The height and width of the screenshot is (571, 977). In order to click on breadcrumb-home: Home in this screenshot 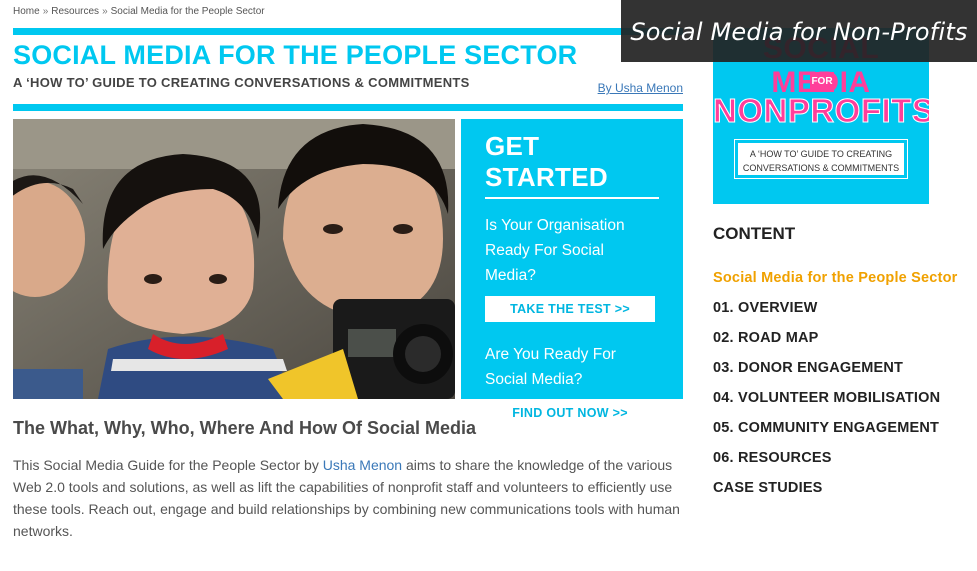, I will do `click(26, 11)`.